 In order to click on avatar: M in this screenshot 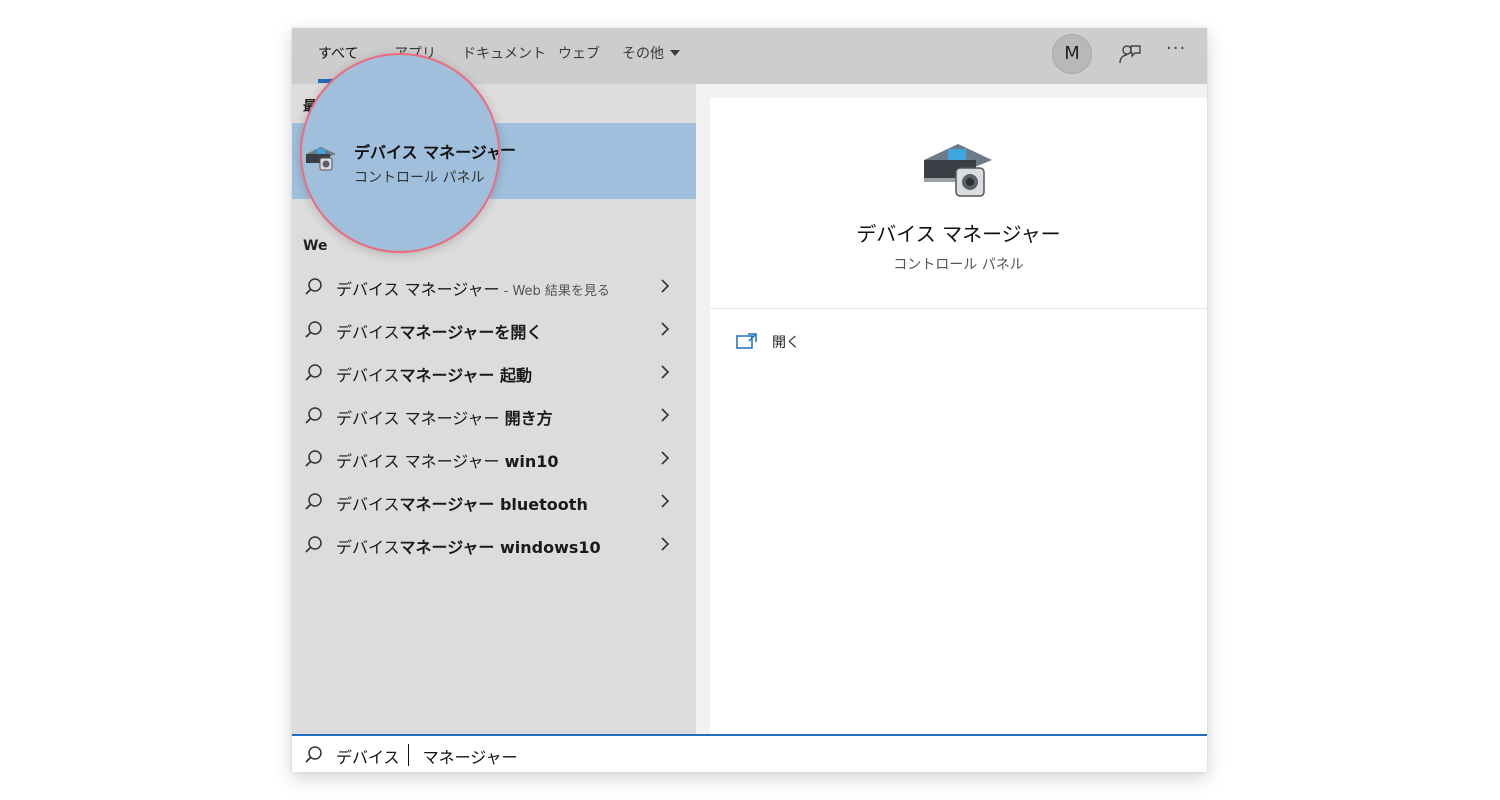, I will do `click(1072, 54)`.